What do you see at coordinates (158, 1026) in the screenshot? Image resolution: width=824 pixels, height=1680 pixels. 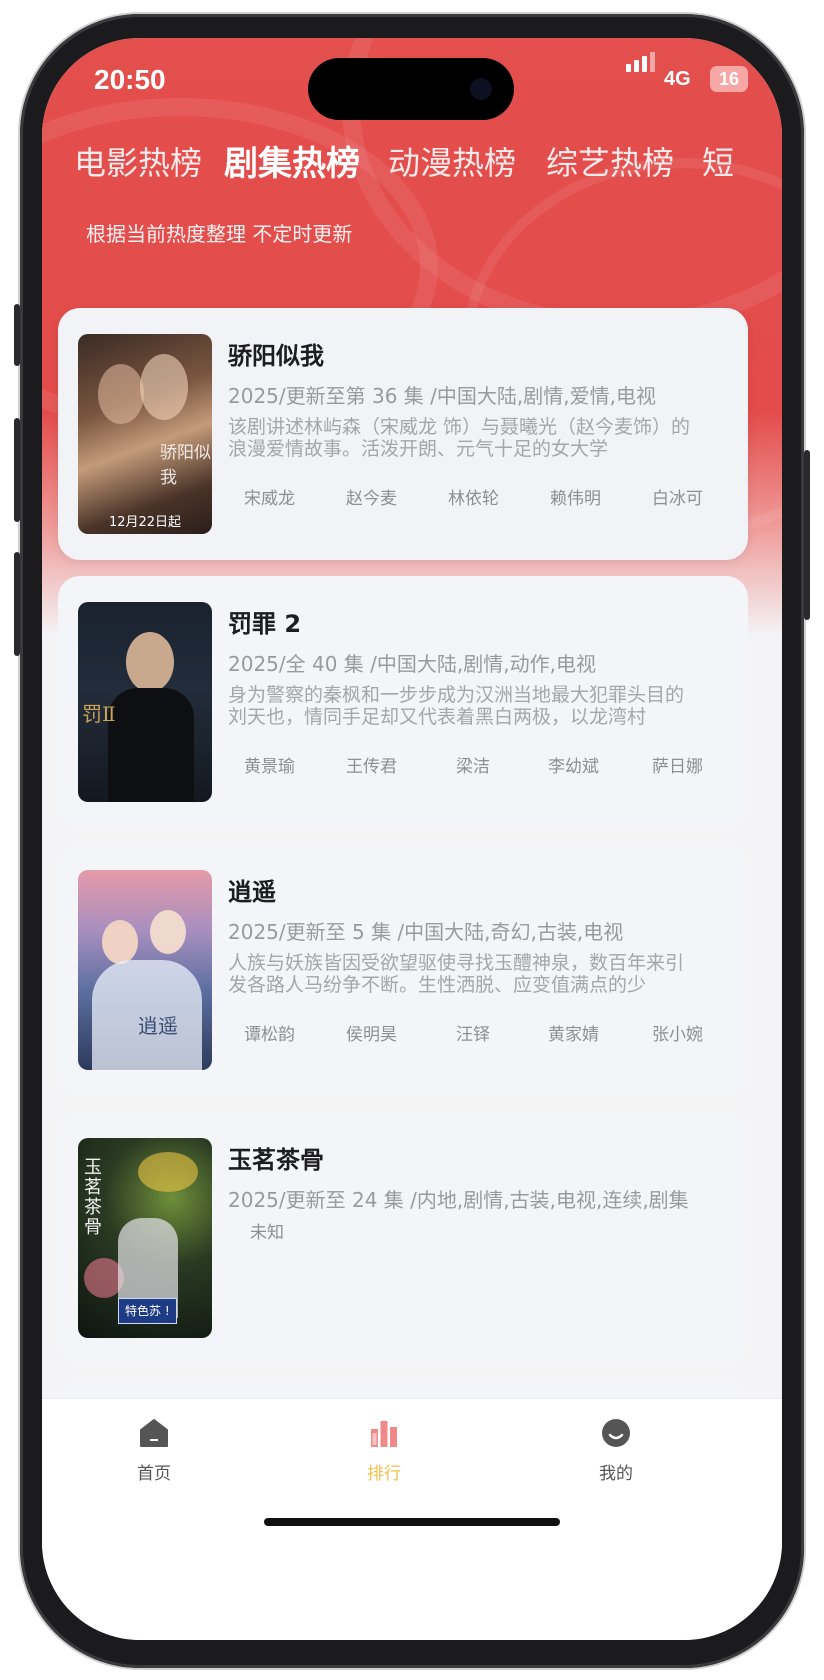 I see `poster-title: 逍遥` at bounding box center [158, 1026].